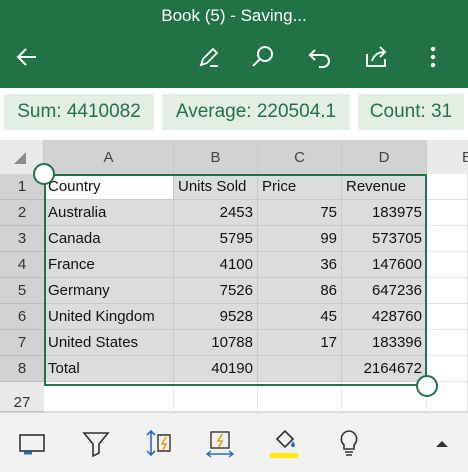 This screenshot has width=468, height=472. Describe the element at coordinates (32, 443) in the screenshot. I see `format-cells-icon` at that location.